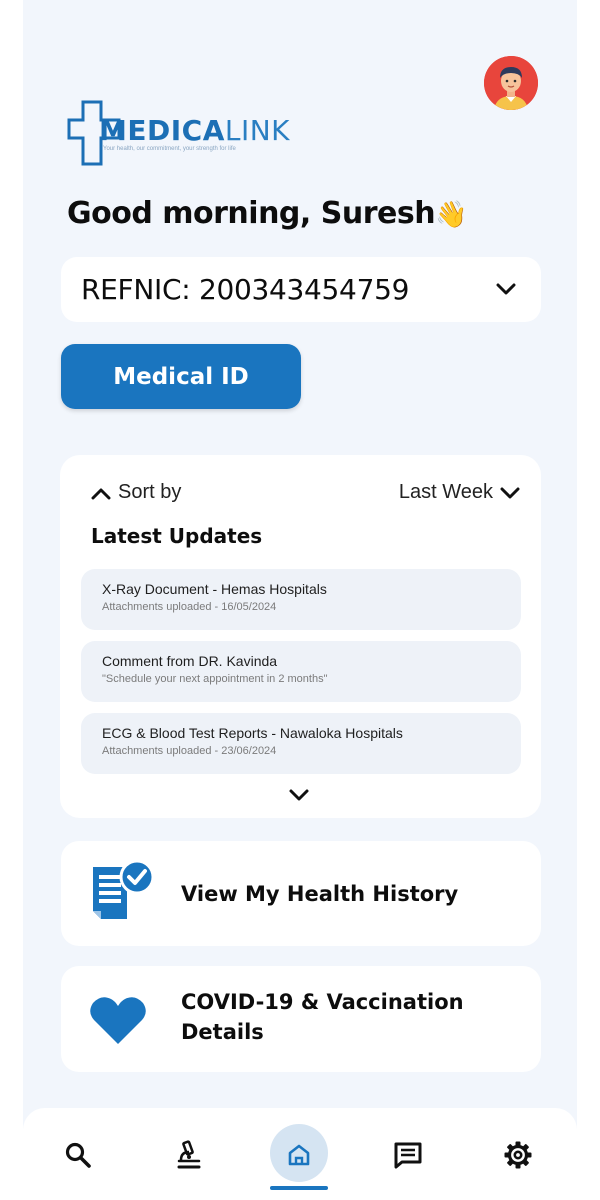 Image resolution: width=600 pixels, height=1200 pixels. I want to click on range-dropdown: Last Week, so click(460, 492).